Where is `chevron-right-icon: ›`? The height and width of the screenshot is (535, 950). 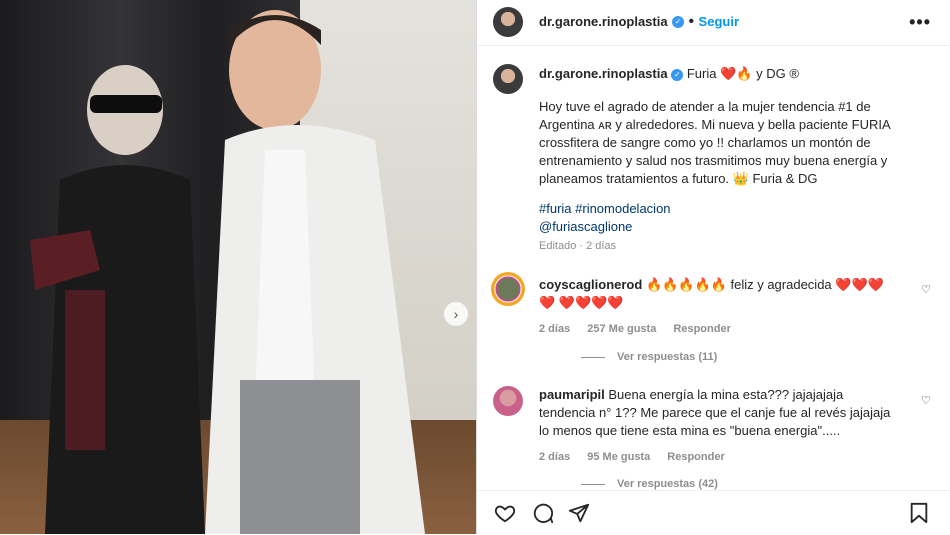
chevron-right-icon: › is located at coordinates (456, 314).